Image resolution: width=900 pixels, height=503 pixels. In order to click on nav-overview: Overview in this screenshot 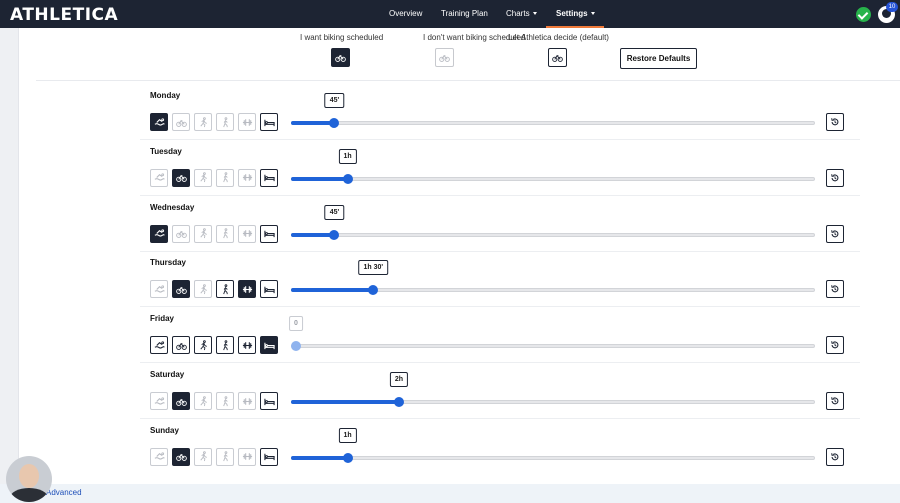, I will do `click(405, 13)`.